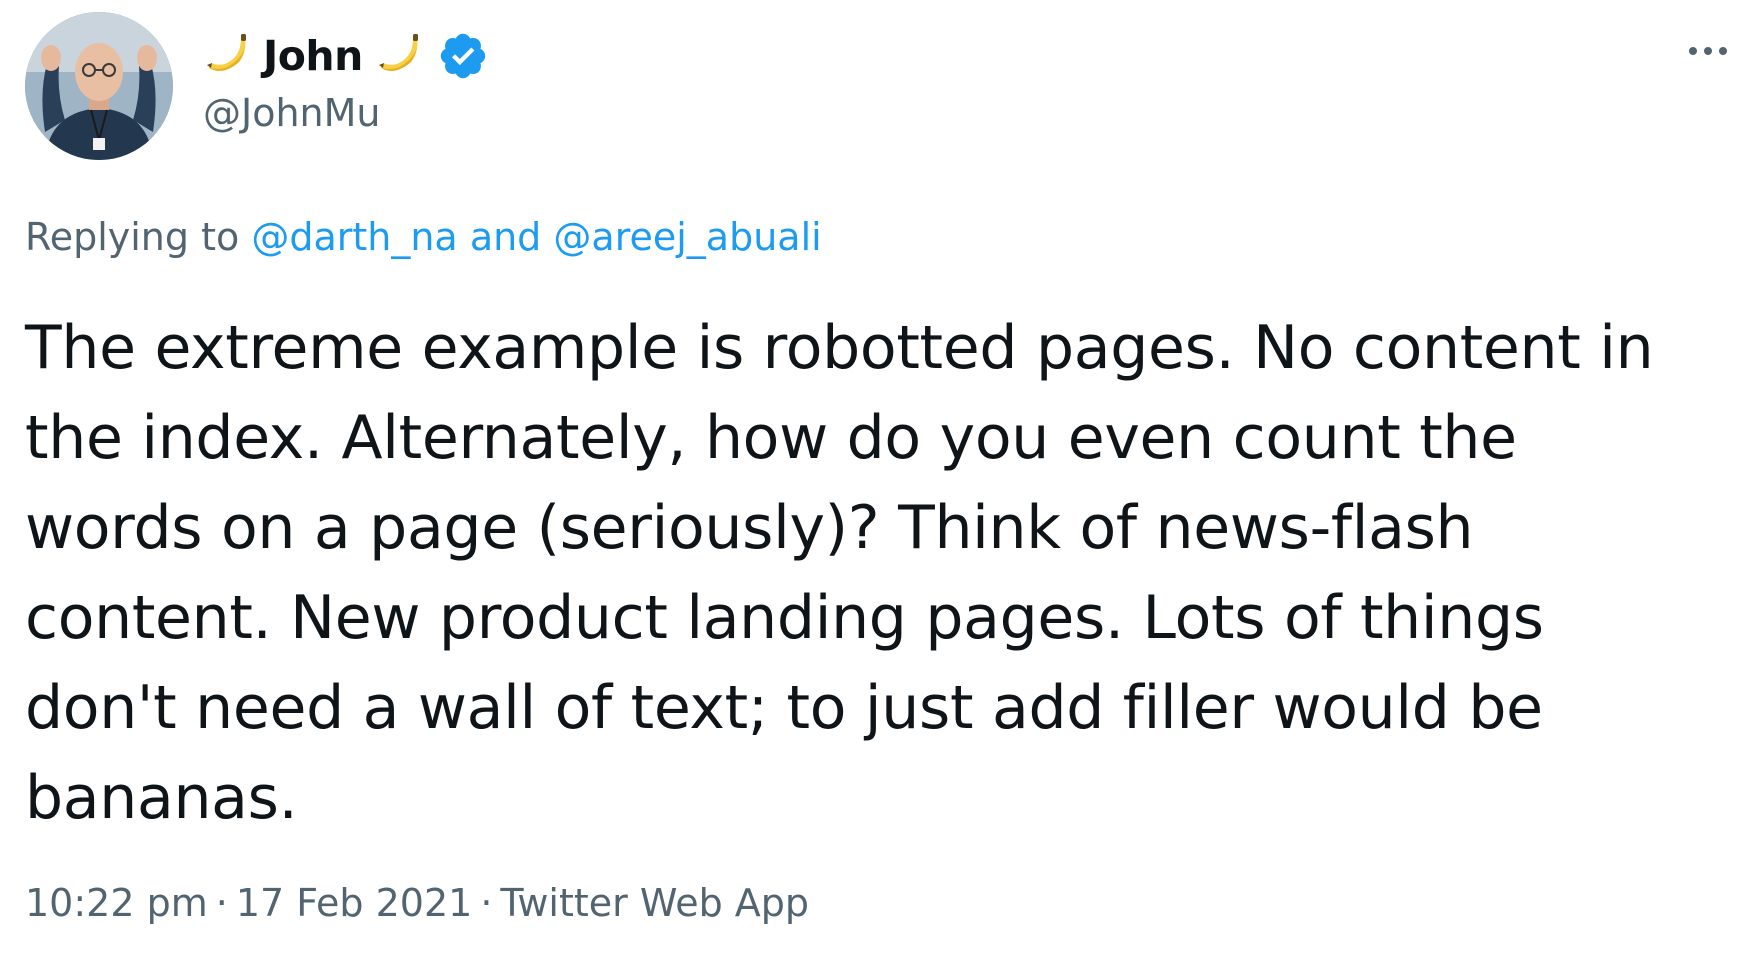  Describe the element at coordinates (654, 903) in the screenshot. I see `tweet-source: Twitter Web App` at that location.